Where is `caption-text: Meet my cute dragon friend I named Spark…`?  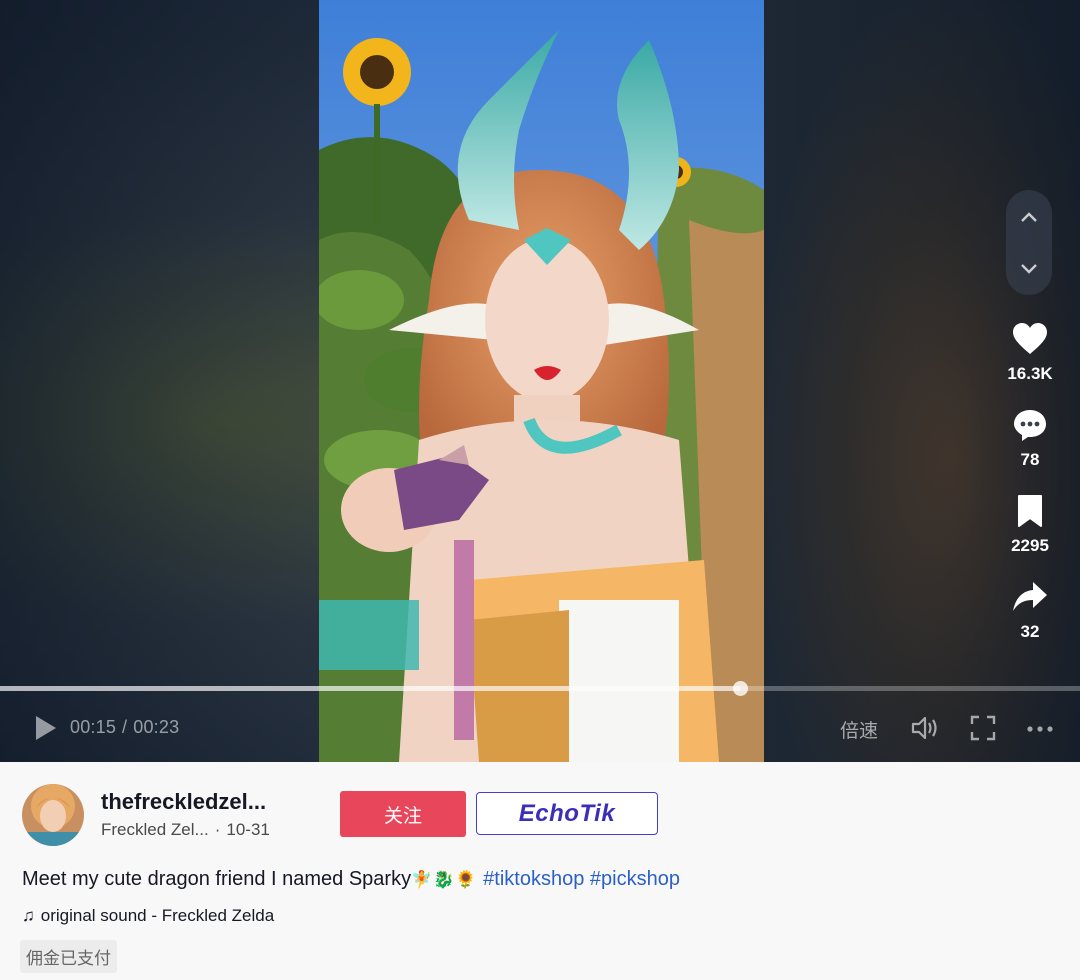
caption-text: Meet my cute dragon friend I named Spark… is located at coordinates (217, 879).